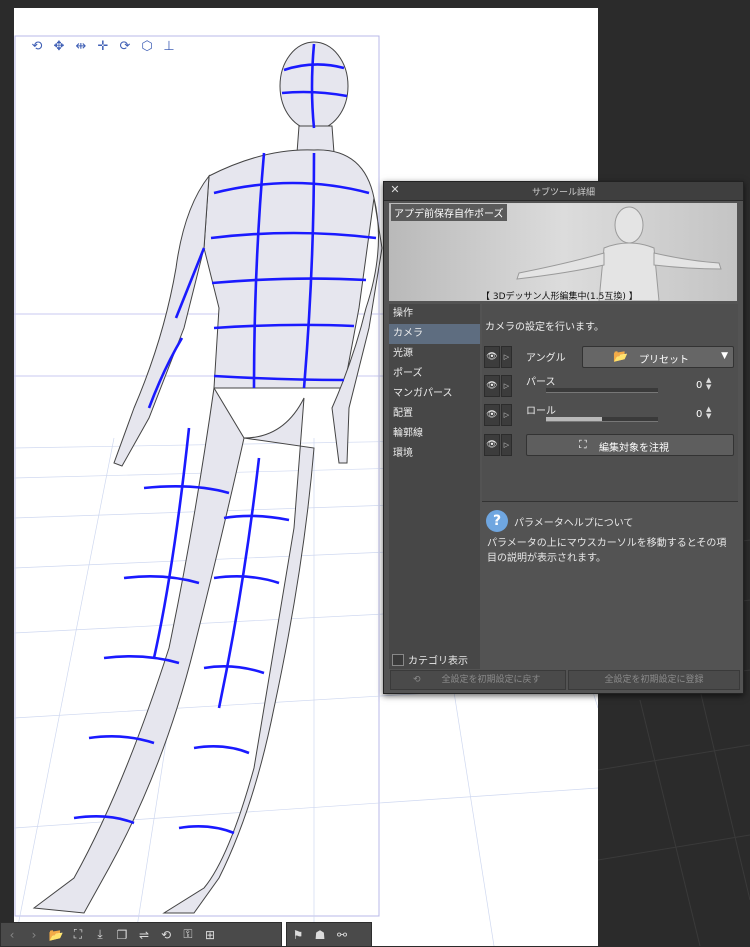 This screenshot has height=947, width=750. I want to click on fit-view-icon: ⛶, so click(78, 935).